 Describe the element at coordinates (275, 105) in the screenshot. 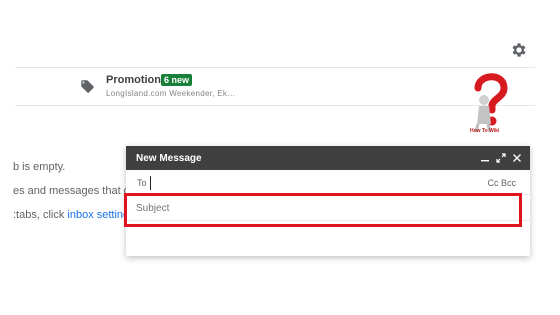

I see `row-divider-bottom` at that location.